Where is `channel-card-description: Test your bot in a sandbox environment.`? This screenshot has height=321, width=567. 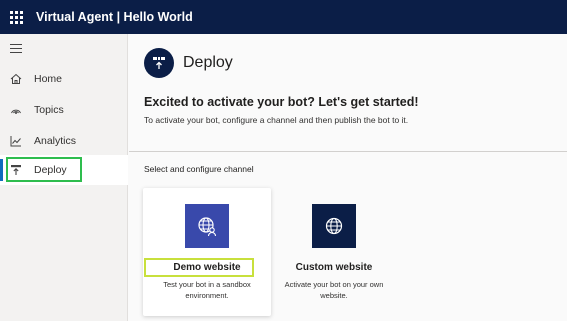 channel-card-description: Test your bot in a sandbox environment. is located at coordinates (207, 290).